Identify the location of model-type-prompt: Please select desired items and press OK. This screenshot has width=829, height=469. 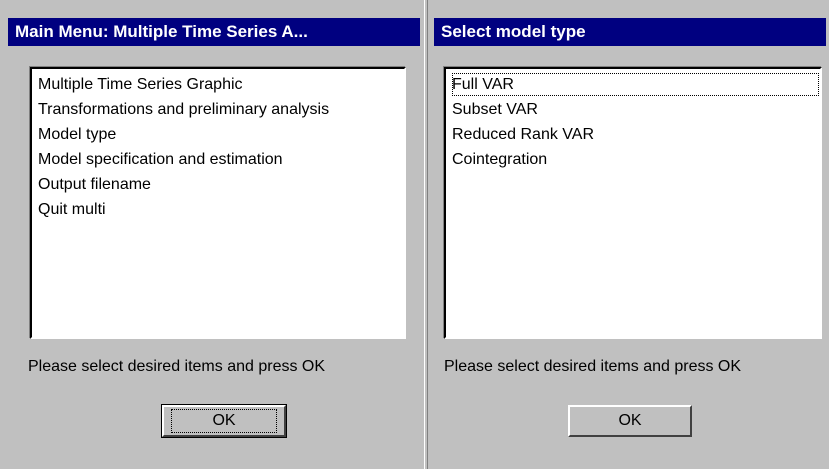
(593, 366).